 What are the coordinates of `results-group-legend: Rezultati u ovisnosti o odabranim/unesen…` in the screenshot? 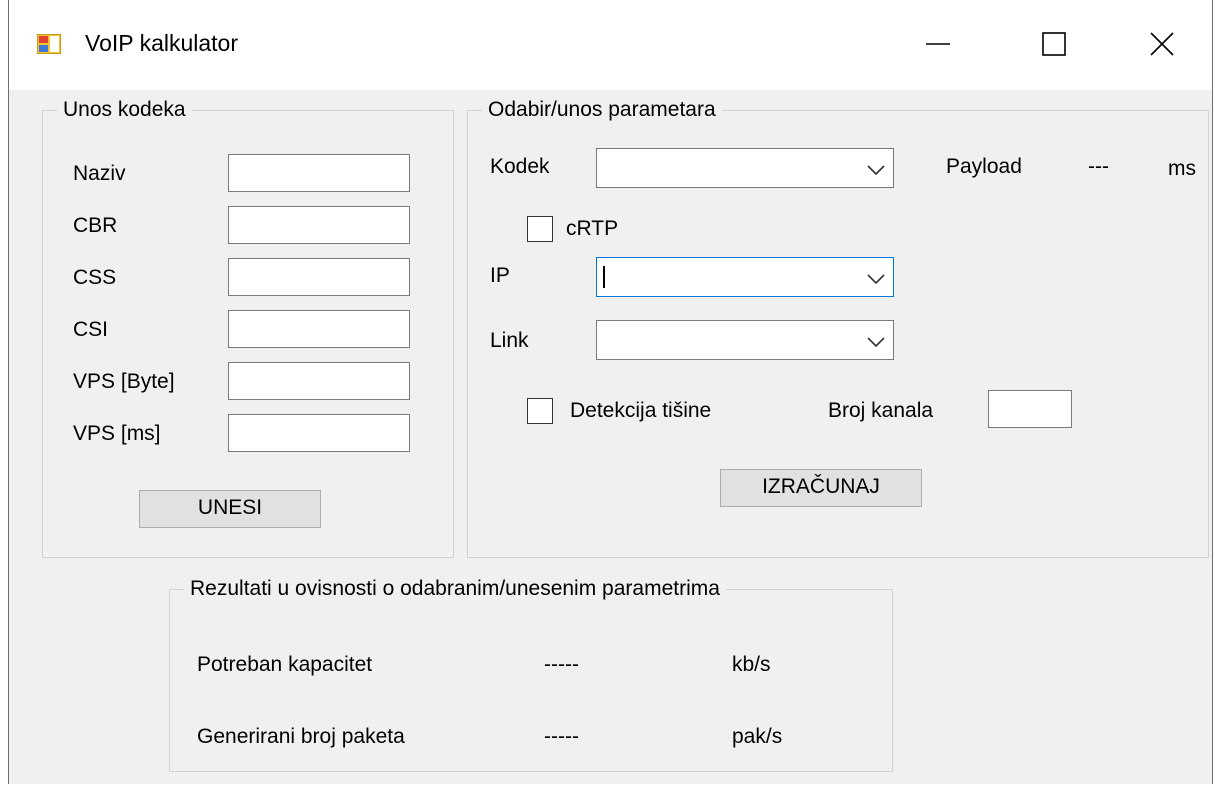 It's located at (455, 589).